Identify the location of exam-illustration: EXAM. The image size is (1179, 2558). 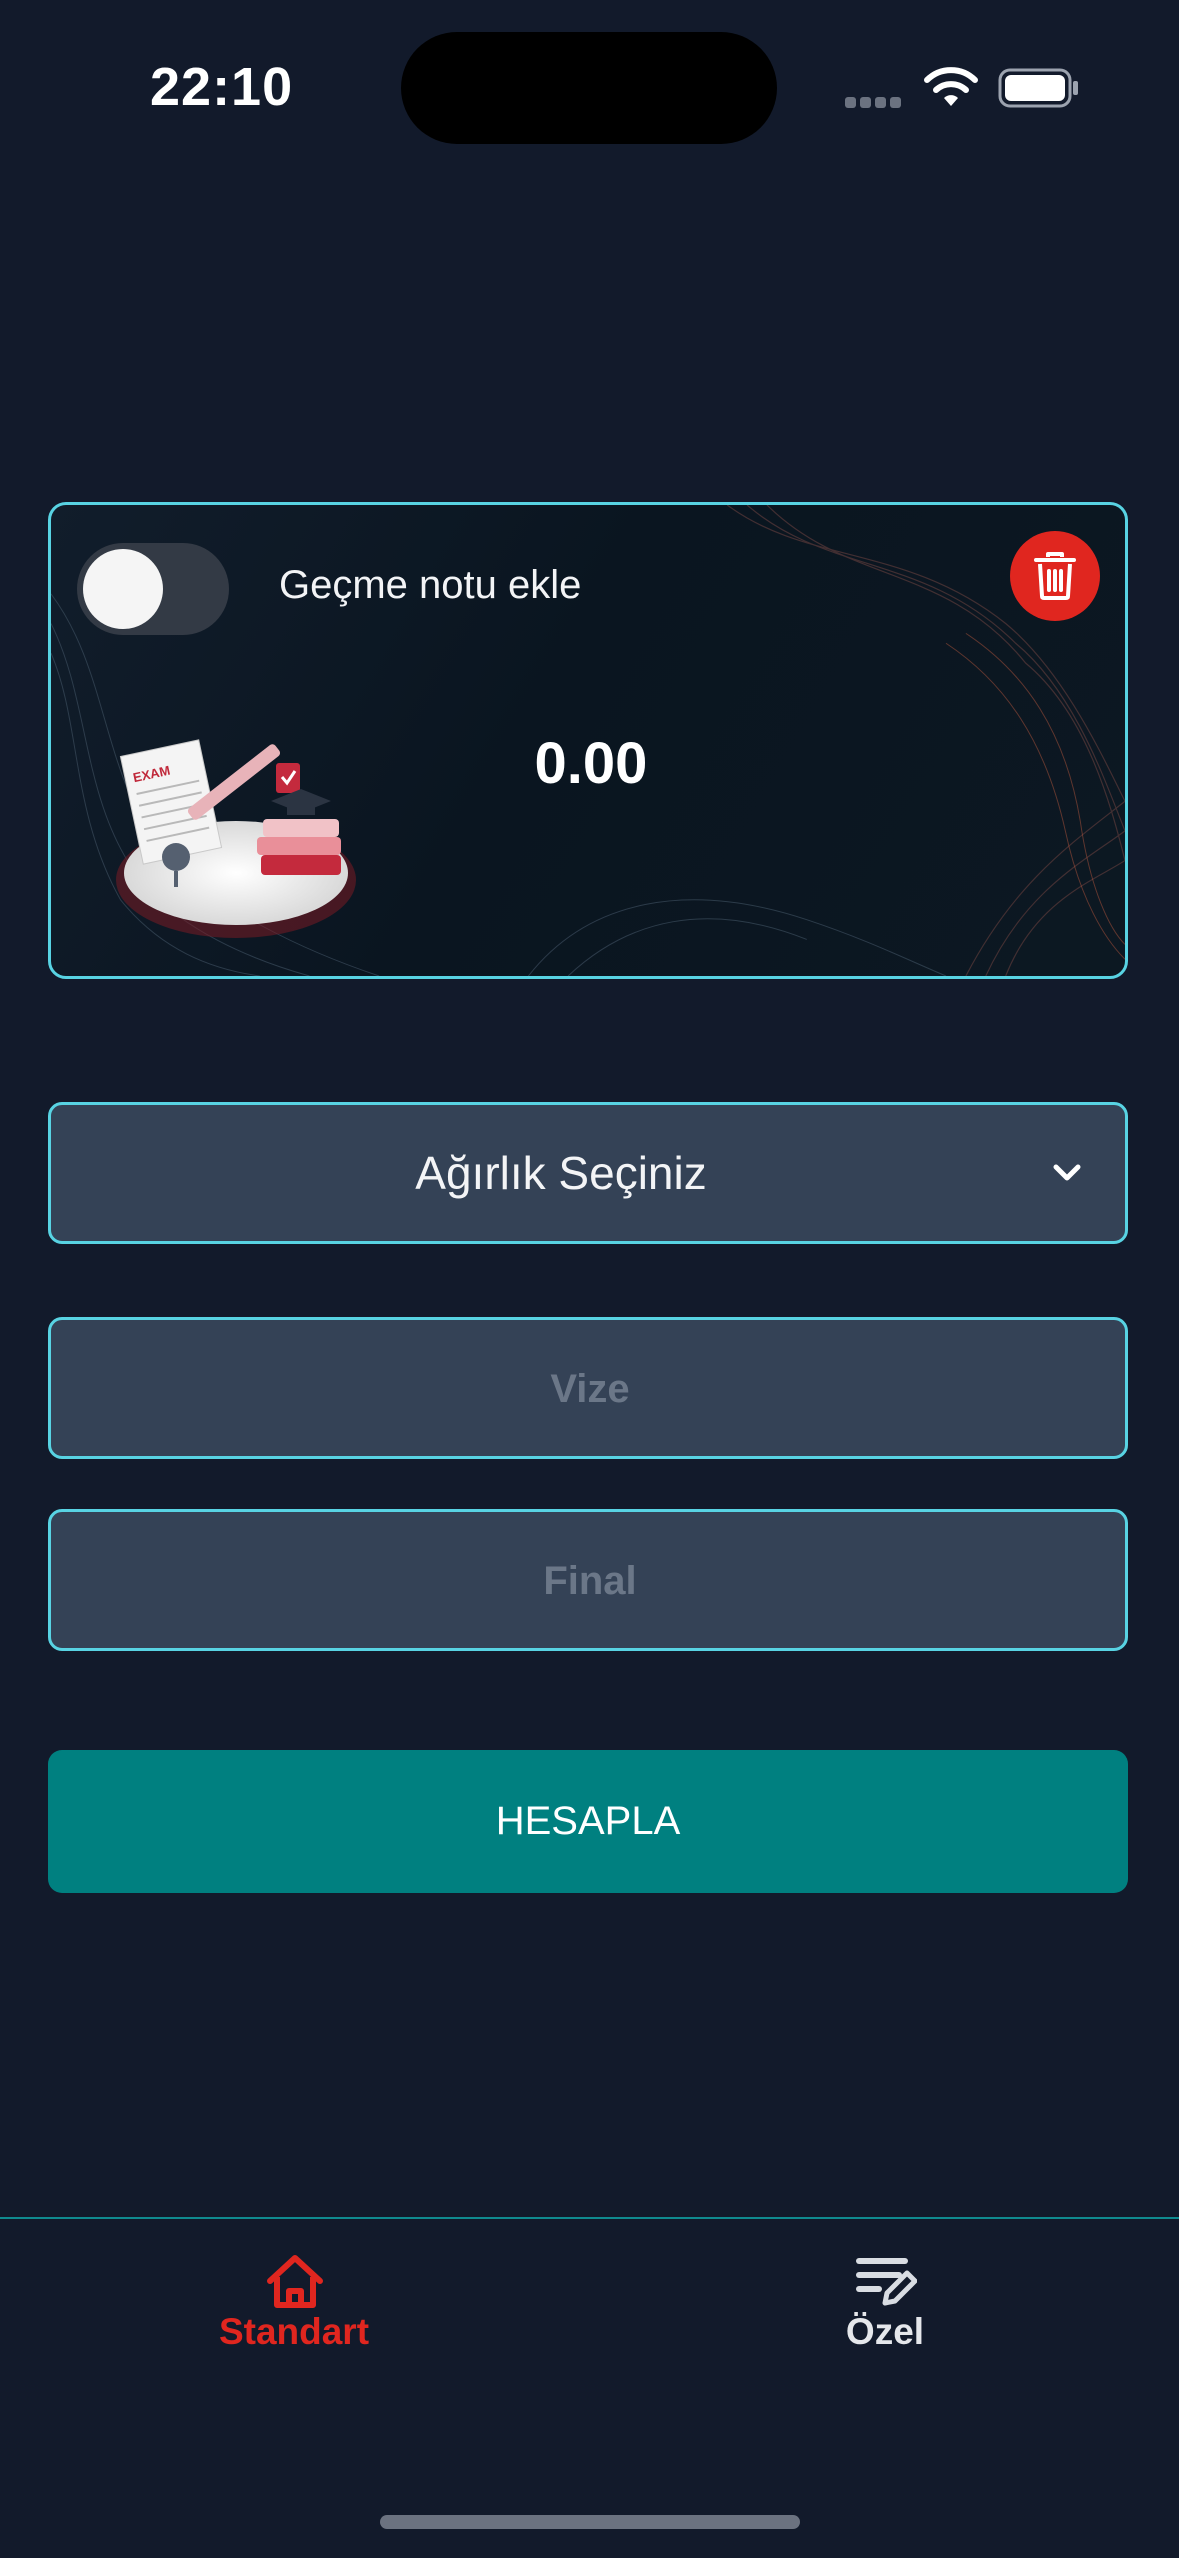
(236, 838).